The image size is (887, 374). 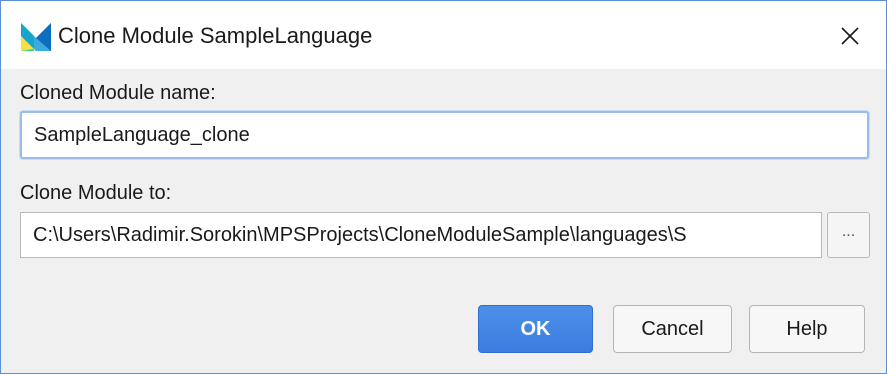 I want to click on close-button, so click(x=850, y=36).